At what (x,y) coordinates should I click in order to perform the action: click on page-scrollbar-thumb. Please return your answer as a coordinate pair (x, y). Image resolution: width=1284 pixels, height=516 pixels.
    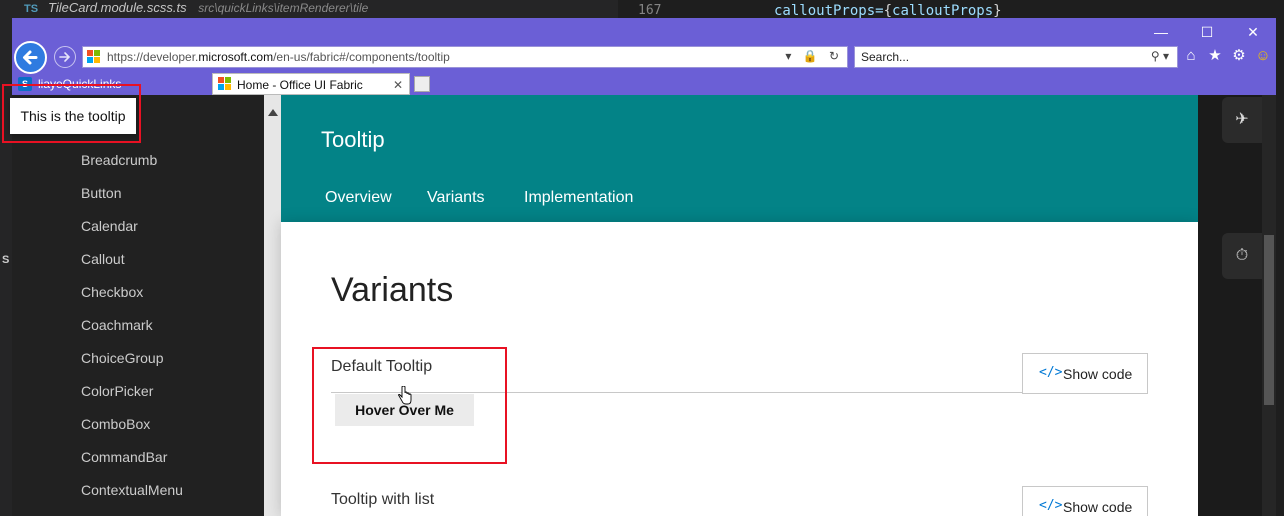
    Looking at the image, I should click on (1269, 320).